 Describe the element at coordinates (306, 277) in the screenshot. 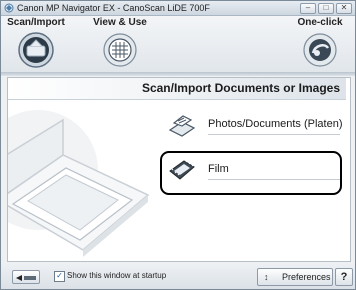

I see `preferences-label: Preferences` at that location.